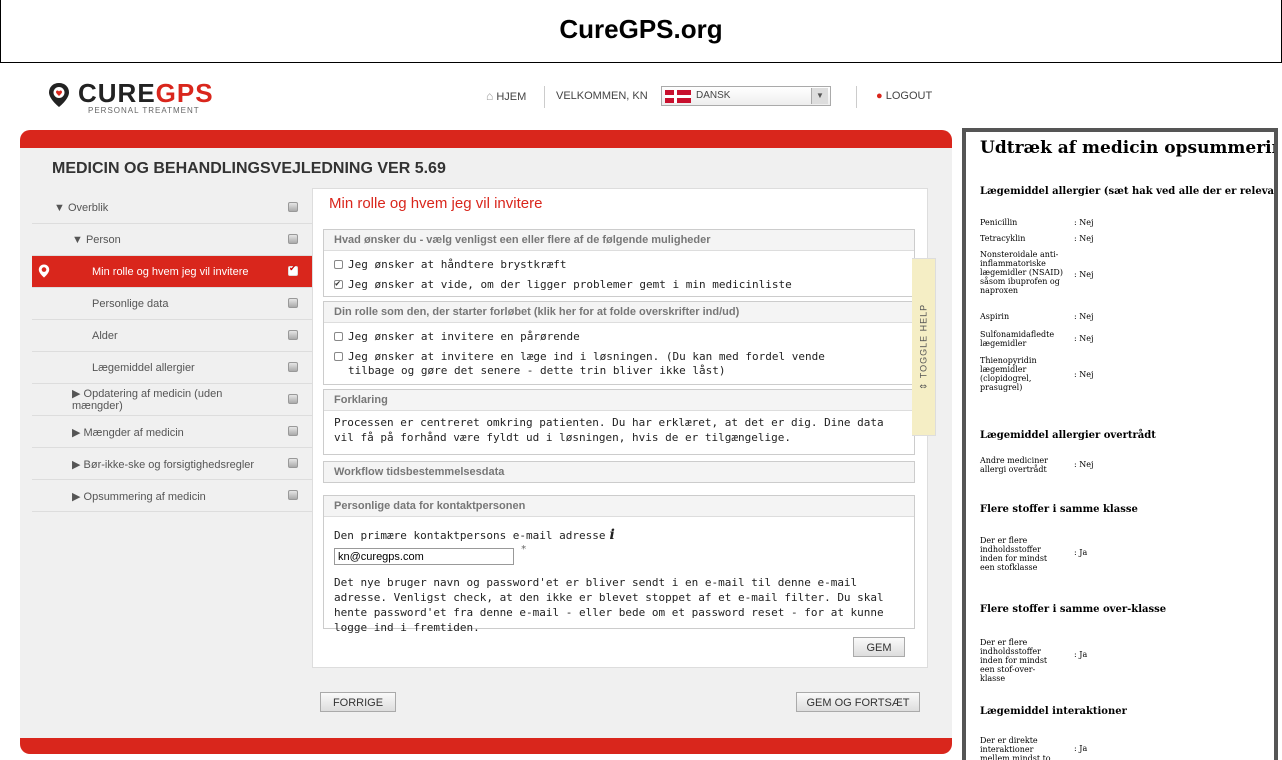 The image size is (1282, 760). What do you see at coordinates (619, 400) in the screenshot?
I see `section-header: Forklaring` at bounding box center [619, 400].